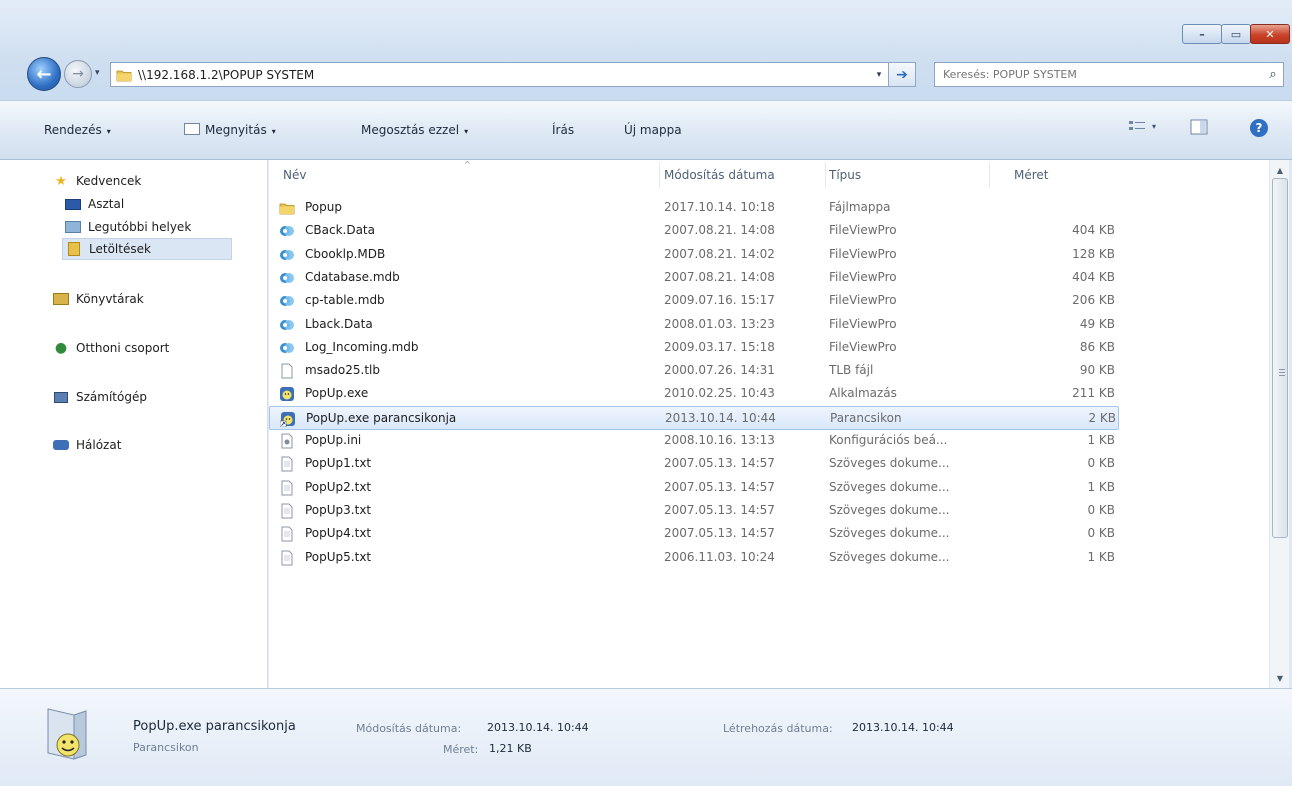  I want to click on share-with-button: Megosztás ezzel ▾, so click(414, 130).